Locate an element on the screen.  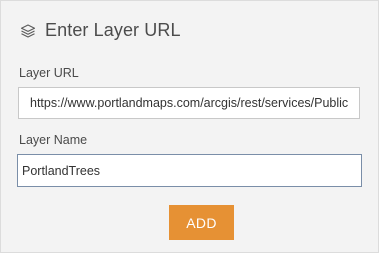
panel-header: Enter Layer URL is located at coordinates (99, 30).